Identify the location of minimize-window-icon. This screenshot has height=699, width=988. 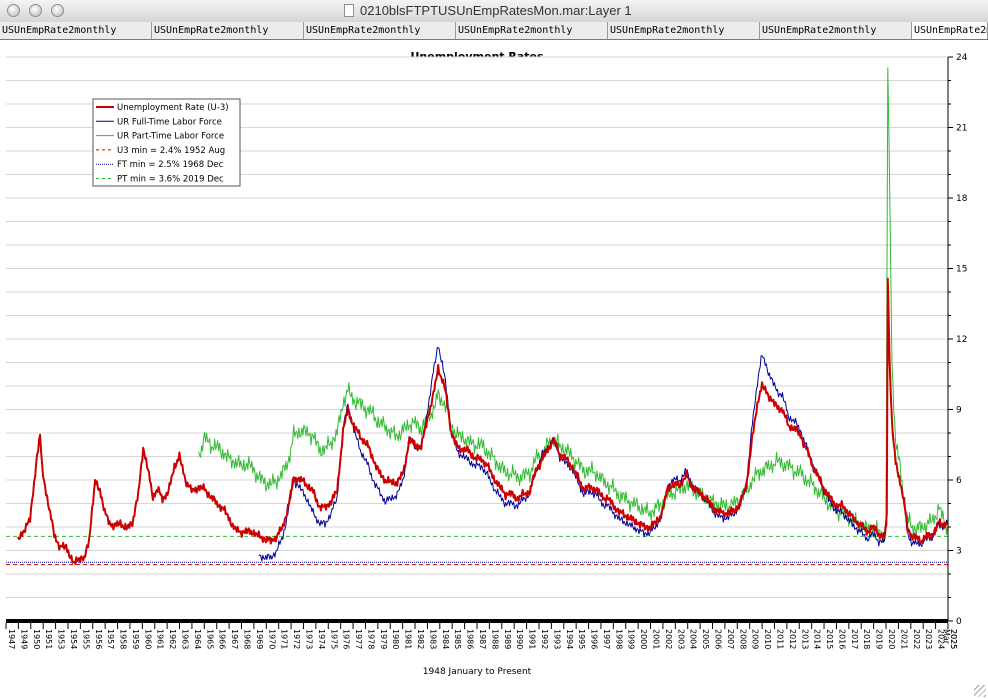
(35, 10).